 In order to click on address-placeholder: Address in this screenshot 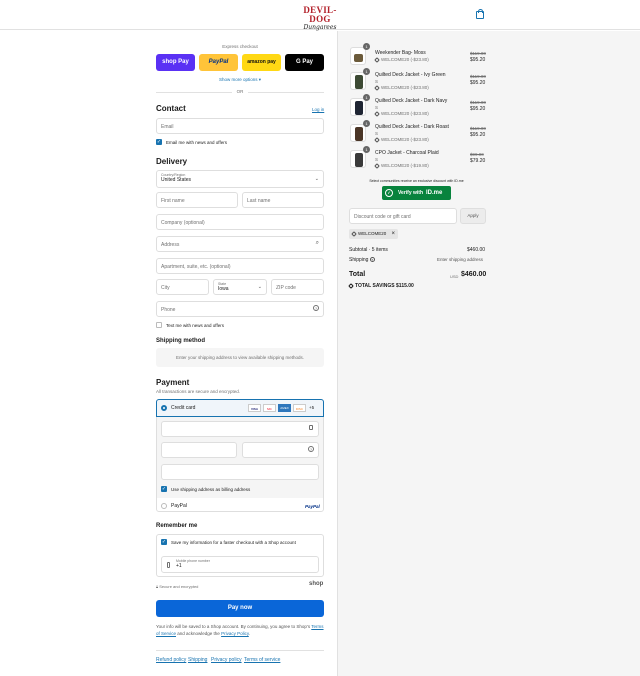, I will do `click(170, 245)`.